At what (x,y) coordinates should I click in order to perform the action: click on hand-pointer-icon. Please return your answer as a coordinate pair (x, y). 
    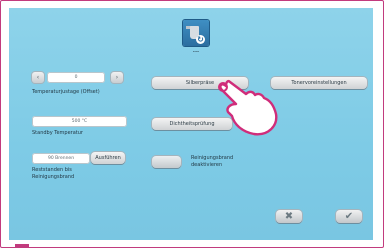
    Looking at the image, I should click on (248, 108).